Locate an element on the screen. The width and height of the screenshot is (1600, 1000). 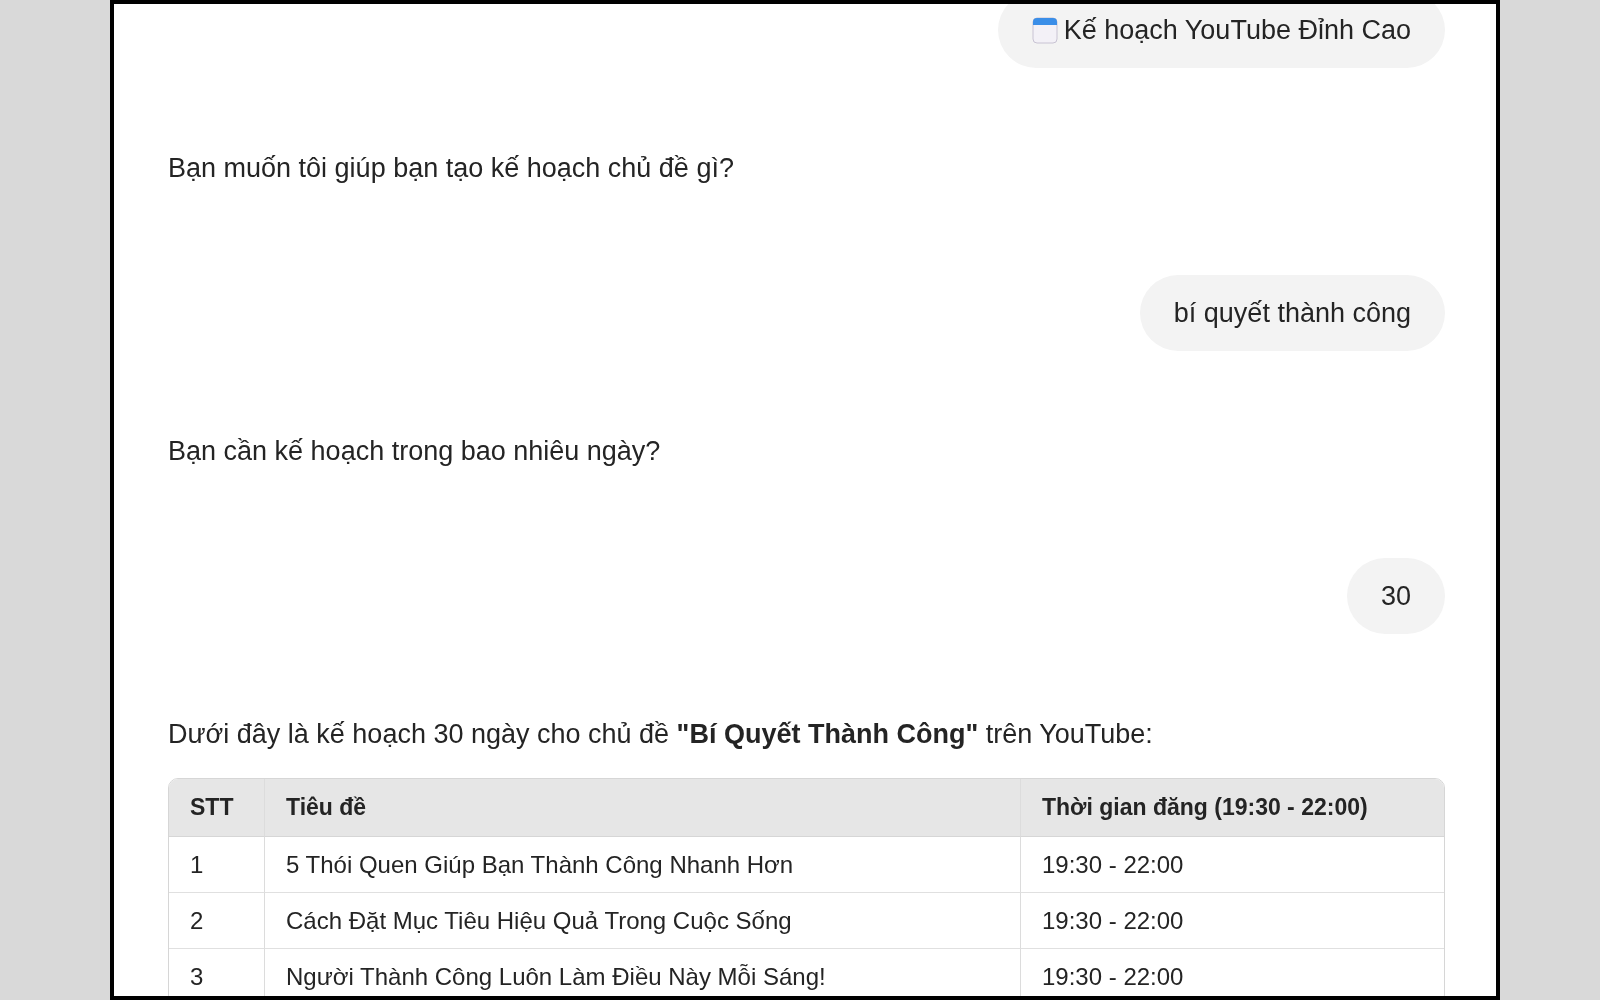
table-cell: 5 Thói Quen Giúp Bạn Thành Công Nhanh Hơn is located at coordinates (642, 864).